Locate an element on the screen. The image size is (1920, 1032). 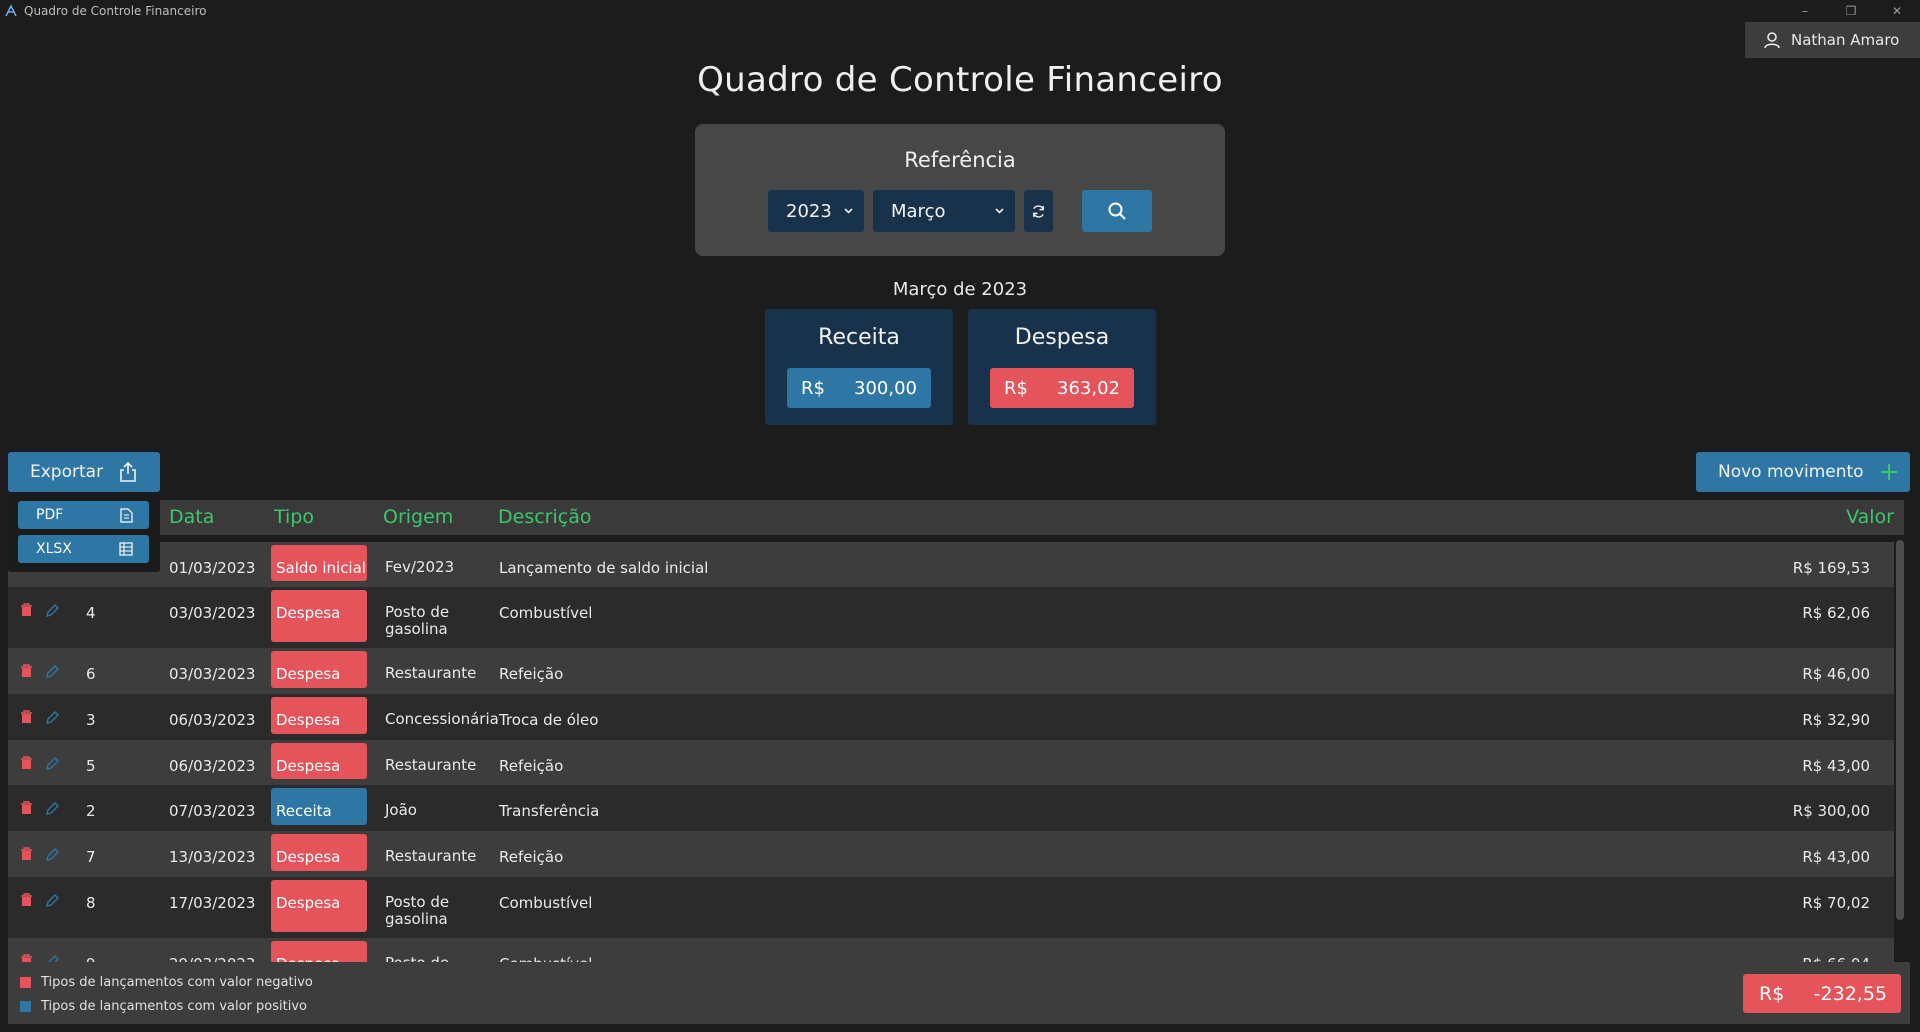
new-entry-button: Novo movimento is located at coordinates (1803, 472).